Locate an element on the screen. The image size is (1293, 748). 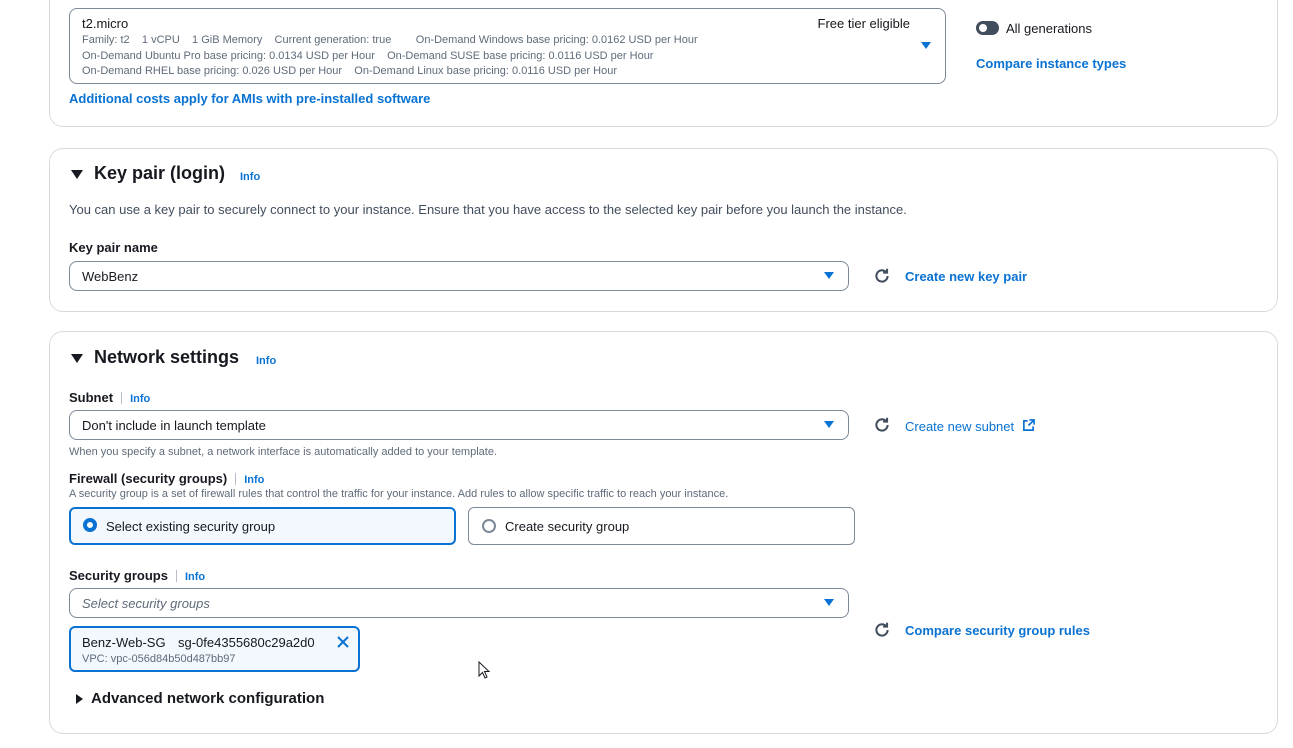
advanced-network-configuration-toggle: Advanced network configuration is located at coordinates (207, 698).